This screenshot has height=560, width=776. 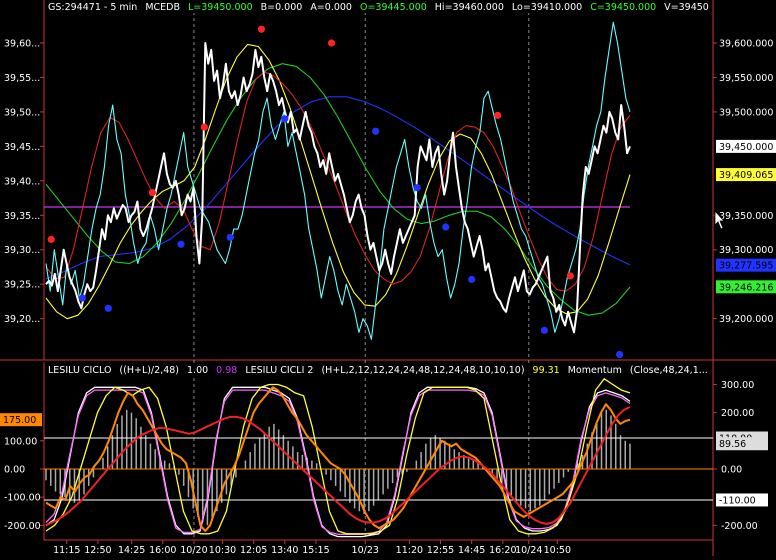 I want to click on price-value-tag: 39,409.065, so click(x=746, y=175).